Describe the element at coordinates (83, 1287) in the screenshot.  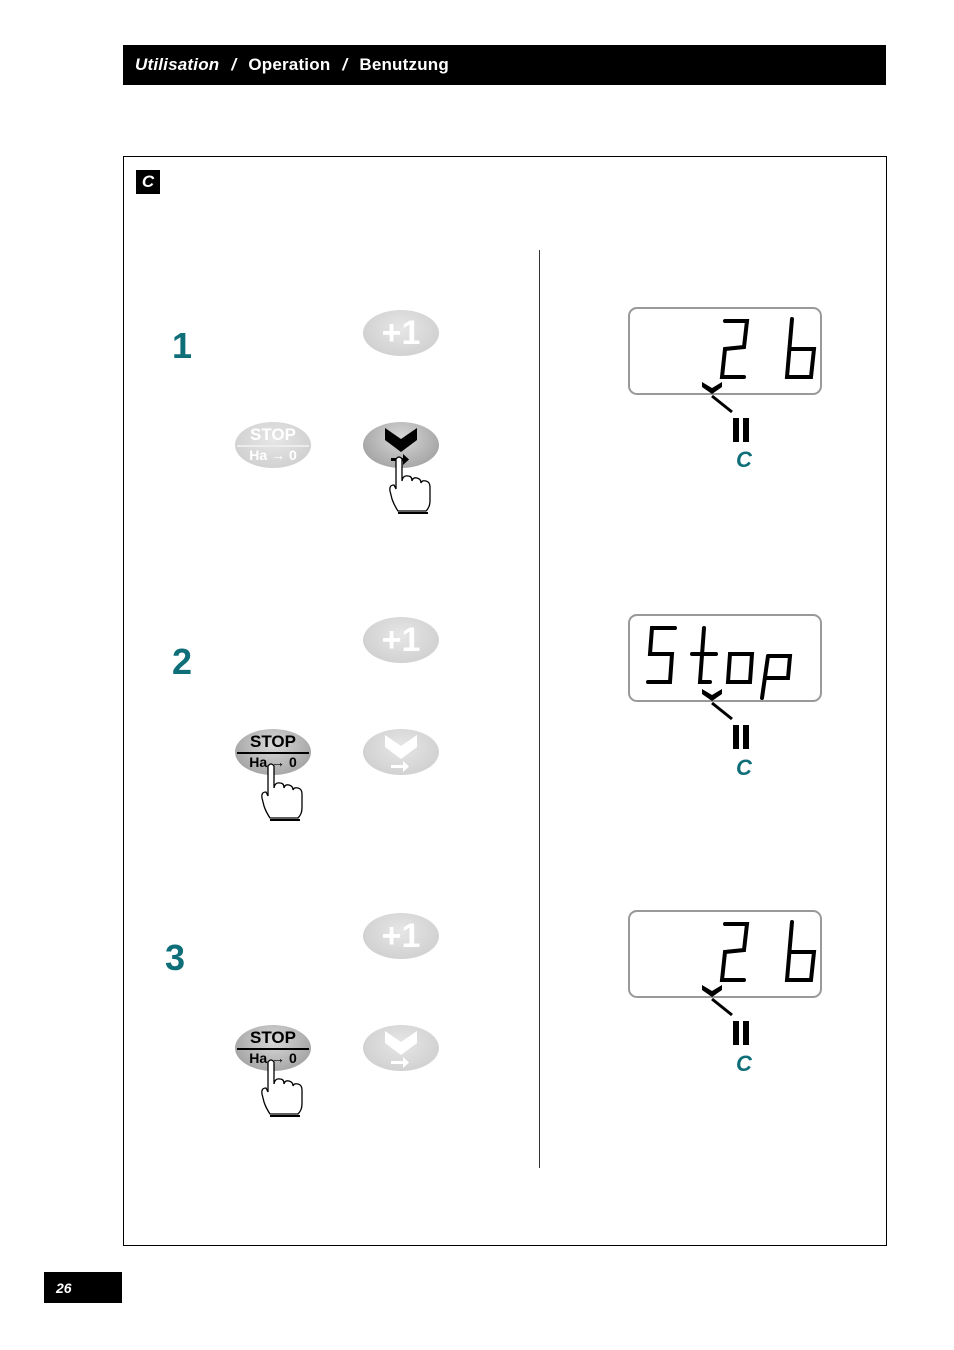
I see `page-number: 26` at that location.